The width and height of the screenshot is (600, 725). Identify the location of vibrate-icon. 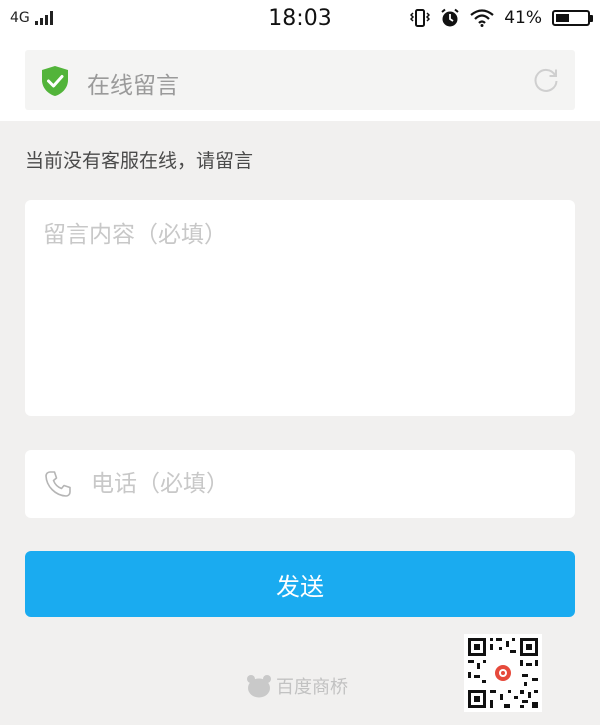
(420, 18).